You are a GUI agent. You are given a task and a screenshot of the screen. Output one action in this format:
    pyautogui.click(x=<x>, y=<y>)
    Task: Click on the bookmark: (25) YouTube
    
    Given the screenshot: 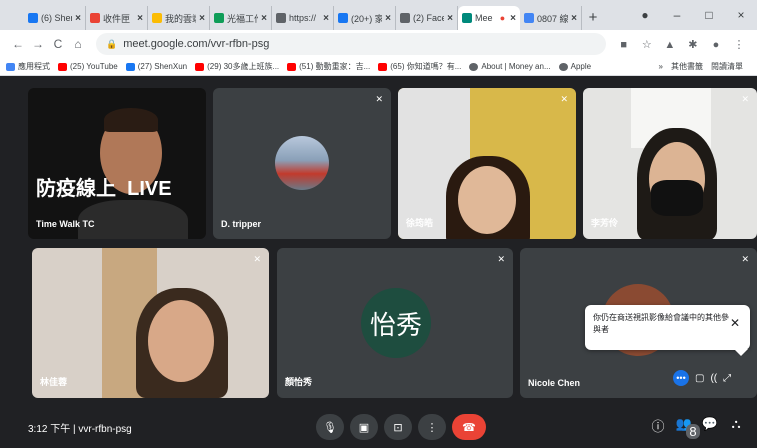 What is the action you would take?
    pyautogui.click(x=88, y=66)
    